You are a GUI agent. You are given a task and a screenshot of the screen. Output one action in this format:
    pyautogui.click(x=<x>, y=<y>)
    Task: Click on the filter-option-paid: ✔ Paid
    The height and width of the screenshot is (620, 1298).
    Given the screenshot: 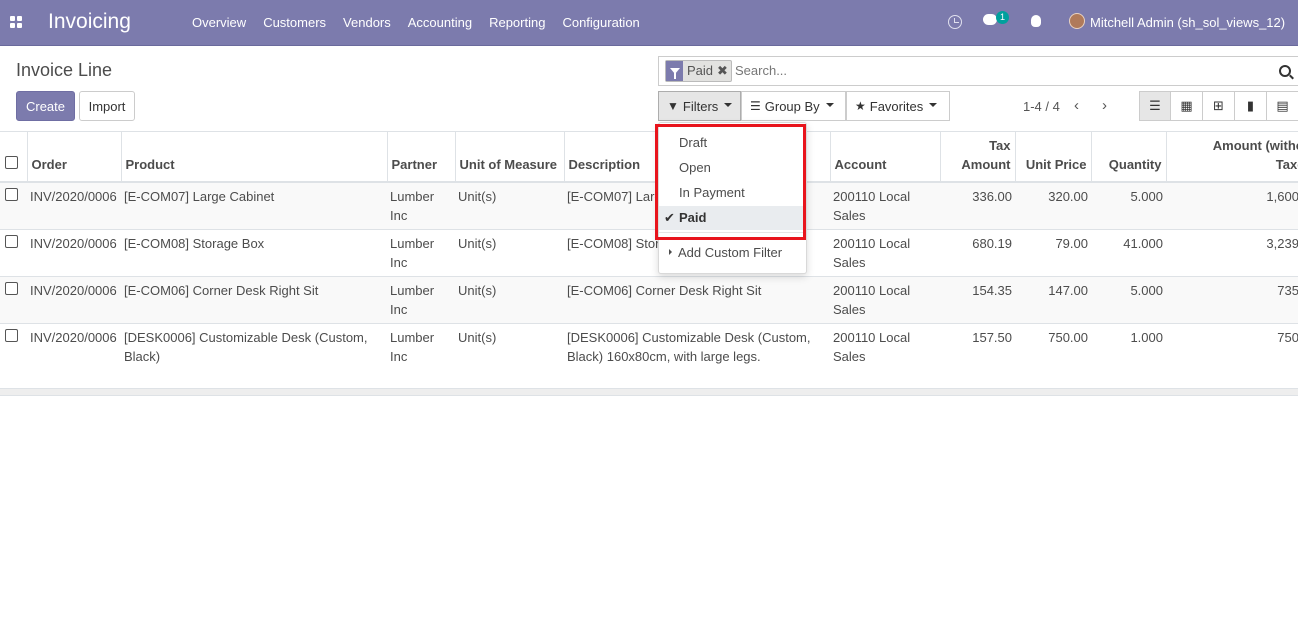 What is the action you would take?
    pyautogui.click(x=732, y=218)
    